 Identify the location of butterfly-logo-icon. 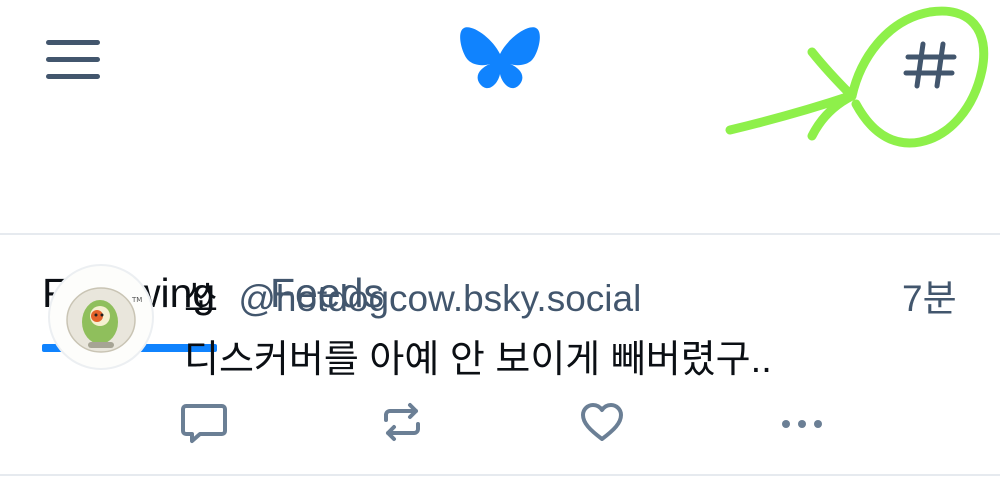
(500, 58).